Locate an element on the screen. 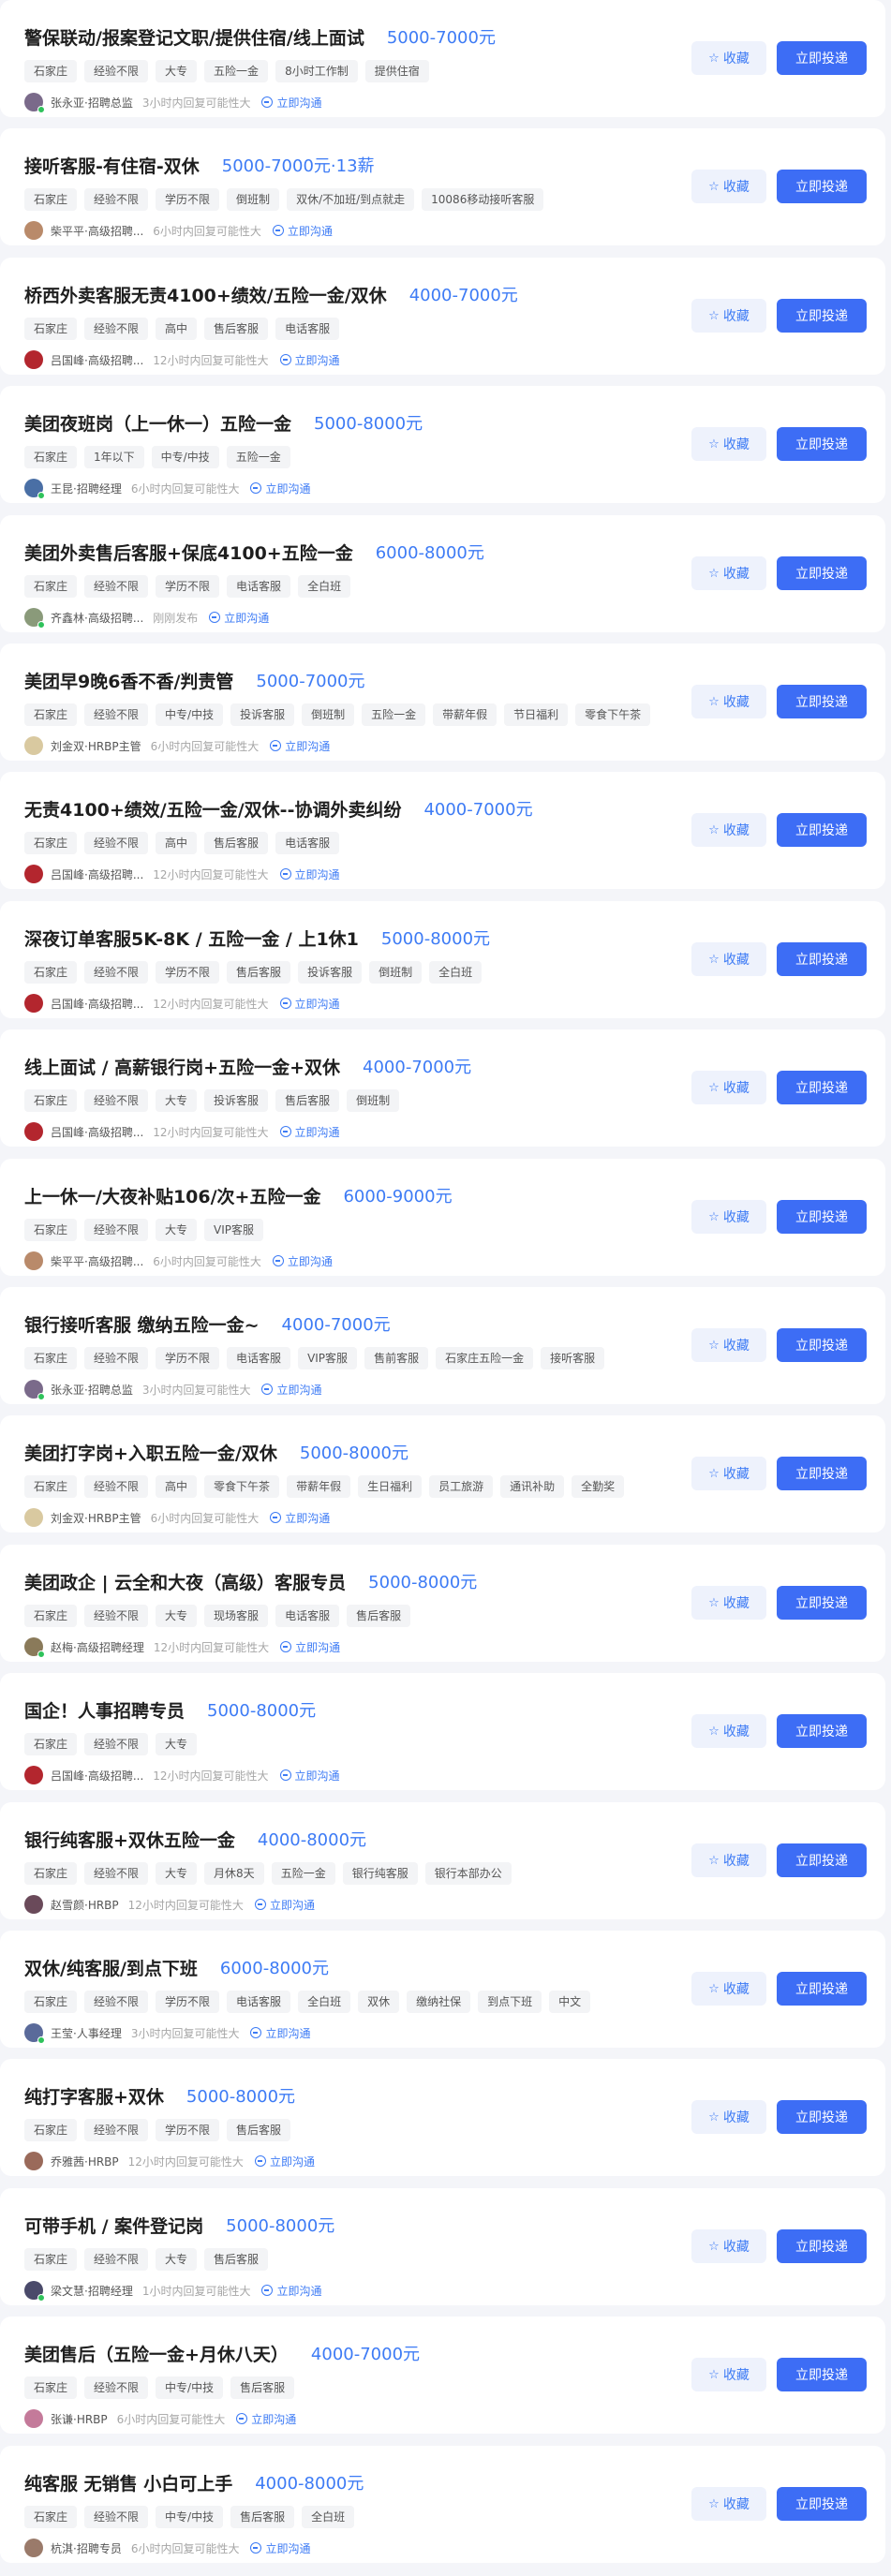 The width and height of the screenshot is (891, 2576). job-title: 银行接听客服 缴纳五险一金~ is located at coordinates (142, 1324).